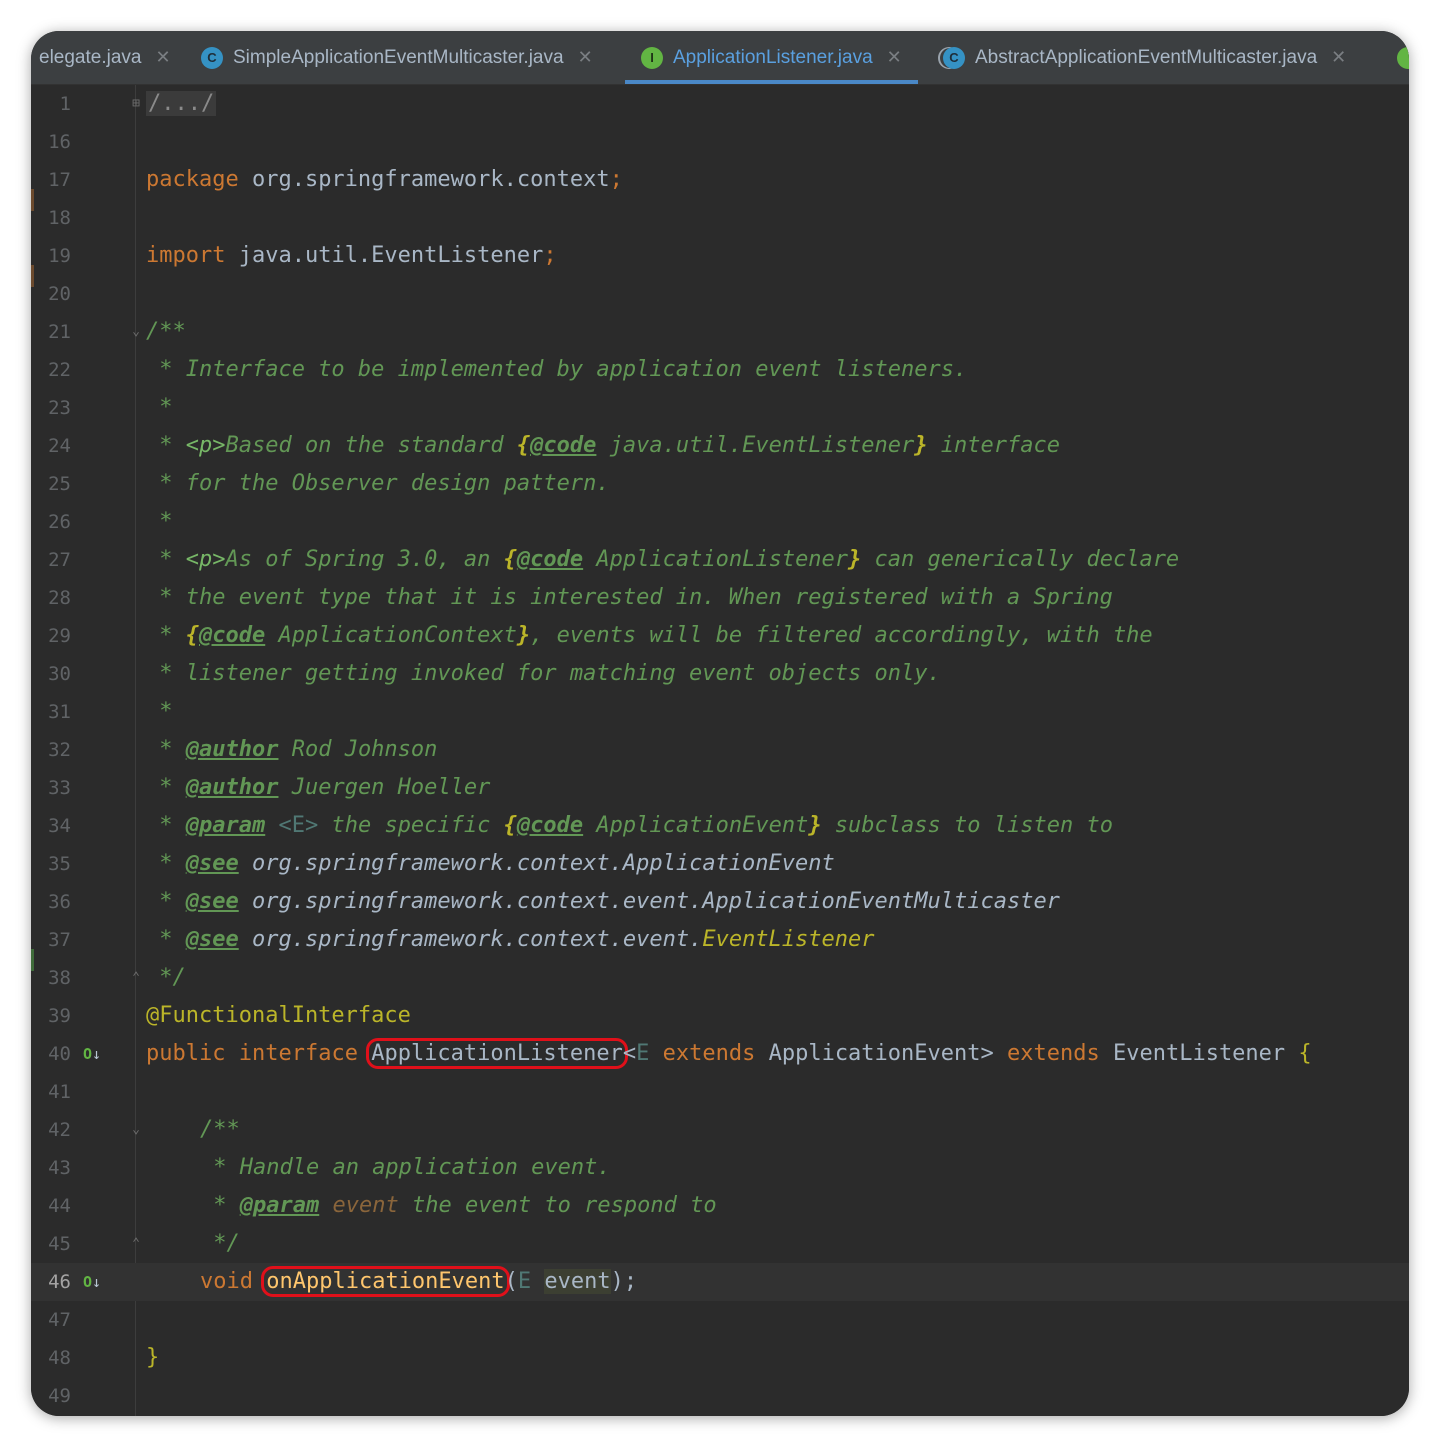 The width and height of the screenshot is (1440, 1447). What do you see at coordinates (59, 256) in the screenshot?
I see `line-number: 19` at bounding box center [59, 256].